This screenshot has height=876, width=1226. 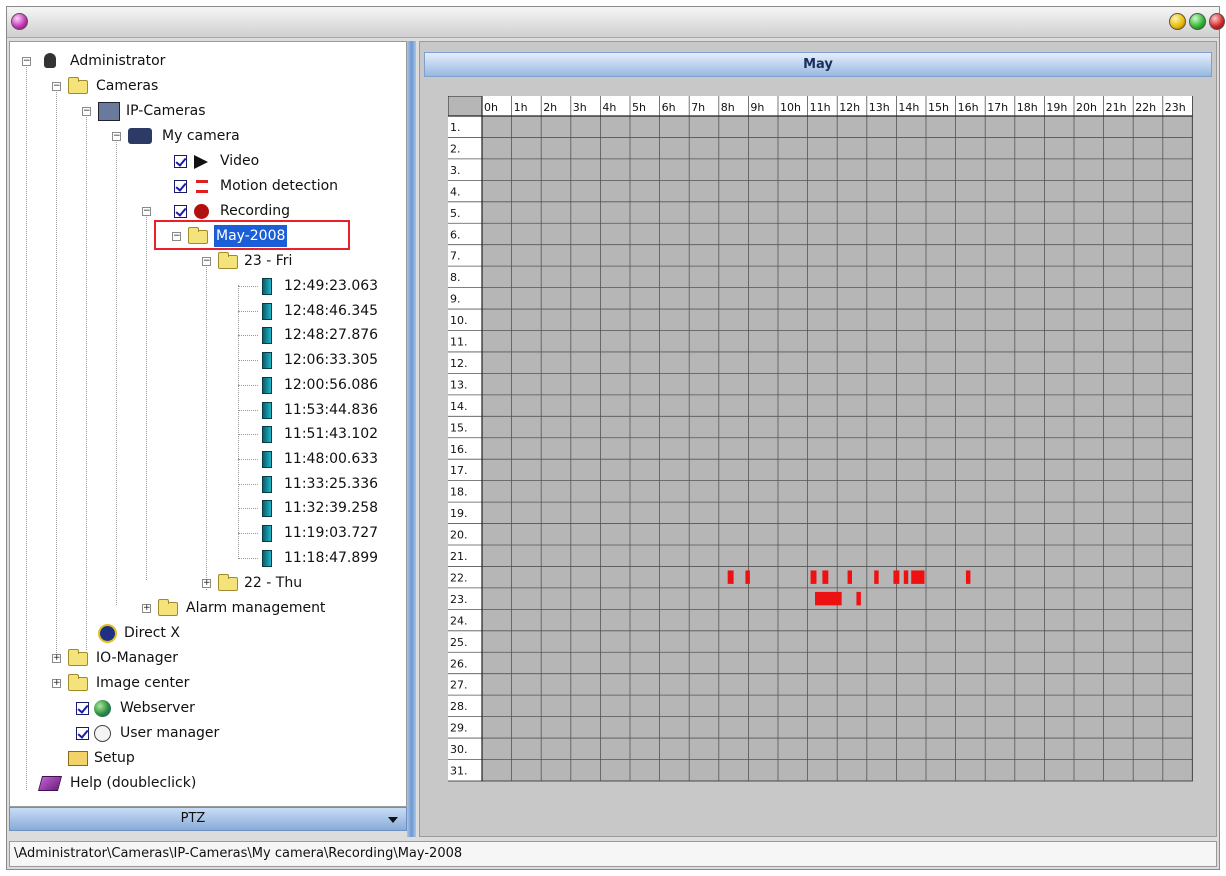 What do you see at coordinates (180, 186) in the screenshot?
I see `motion-detection-checkbox` at bounding box center [180, 186].